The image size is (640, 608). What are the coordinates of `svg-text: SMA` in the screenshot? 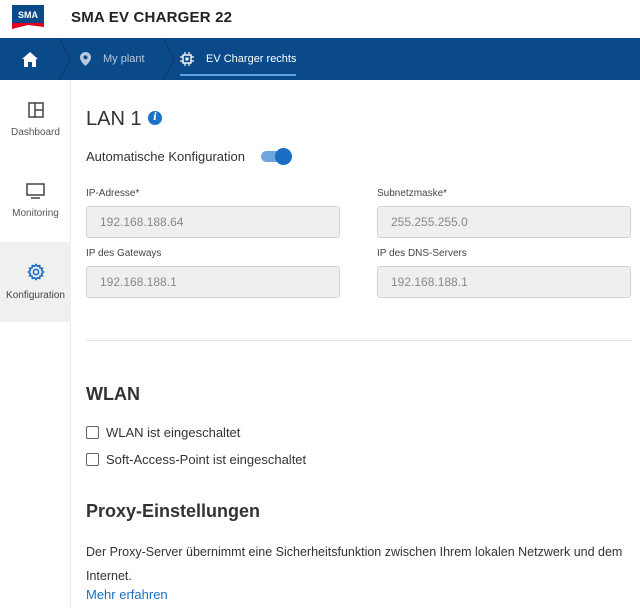 It's located at (28, 15).